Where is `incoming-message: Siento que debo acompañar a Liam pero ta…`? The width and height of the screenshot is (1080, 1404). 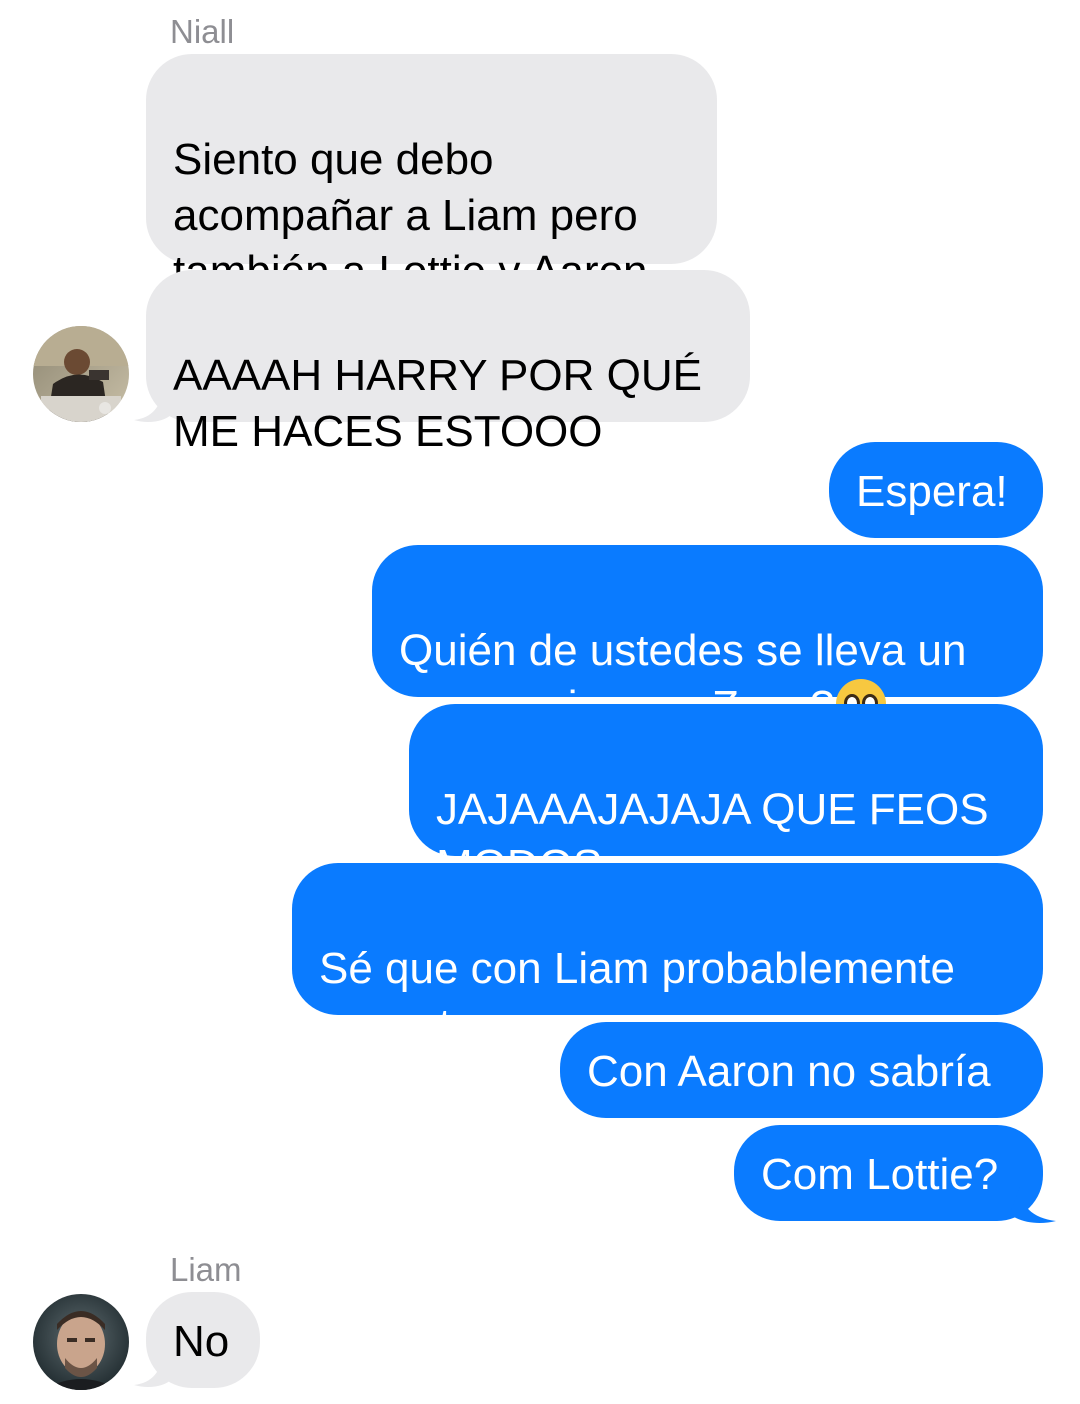
incoming-message: Siento que debo acompañar a Liam pero ta… is located at coordinates (431, 175).